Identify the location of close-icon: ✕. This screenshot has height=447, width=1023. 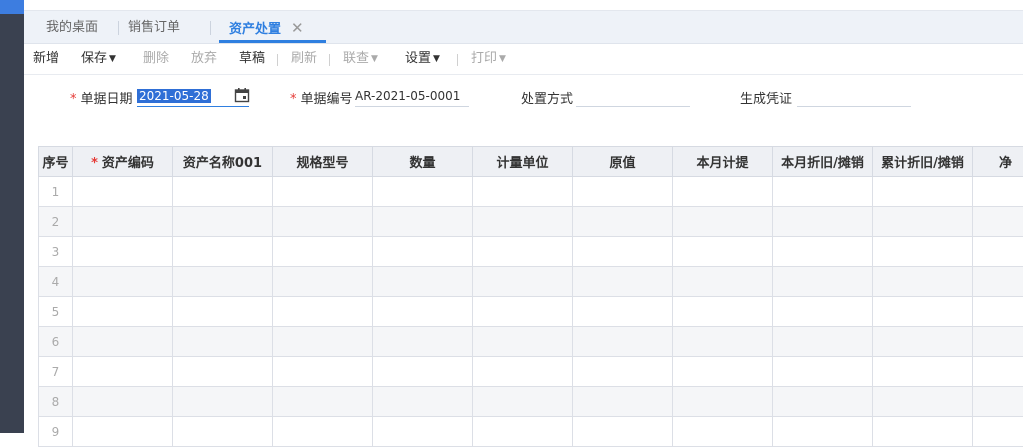
(297, 28).